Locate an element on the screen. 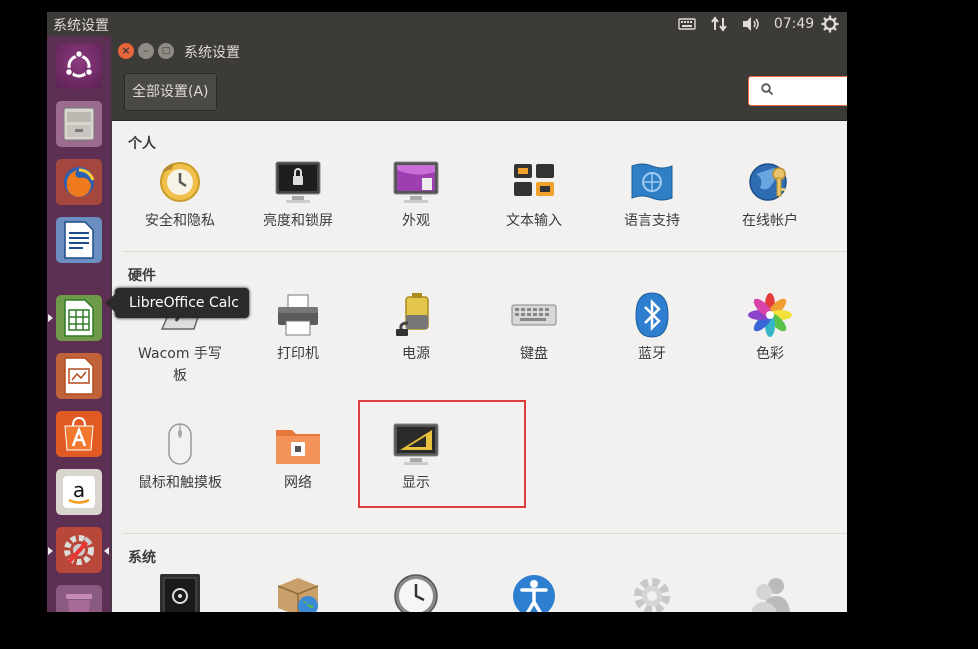 The image size is (978, 649). settings-item-text-entry: 文本输入 is located at coordinates (534, 195).